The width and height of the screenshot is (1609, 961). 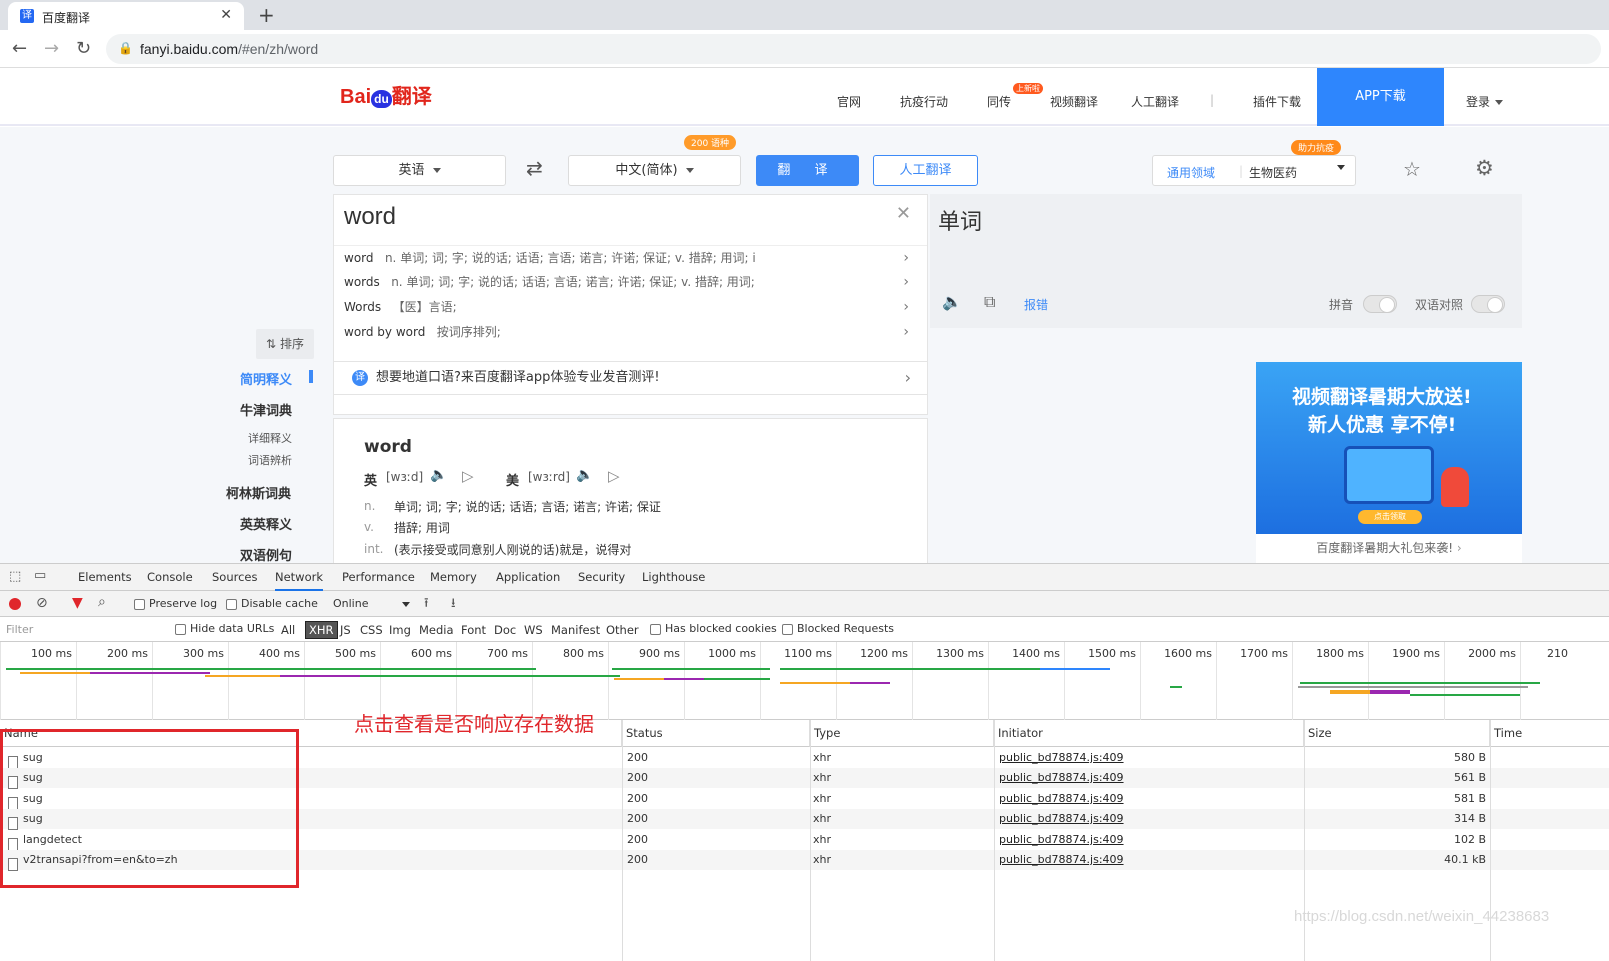 I want to click on nav-plugin-download: 插件下载, so click(x=1277, y=101).